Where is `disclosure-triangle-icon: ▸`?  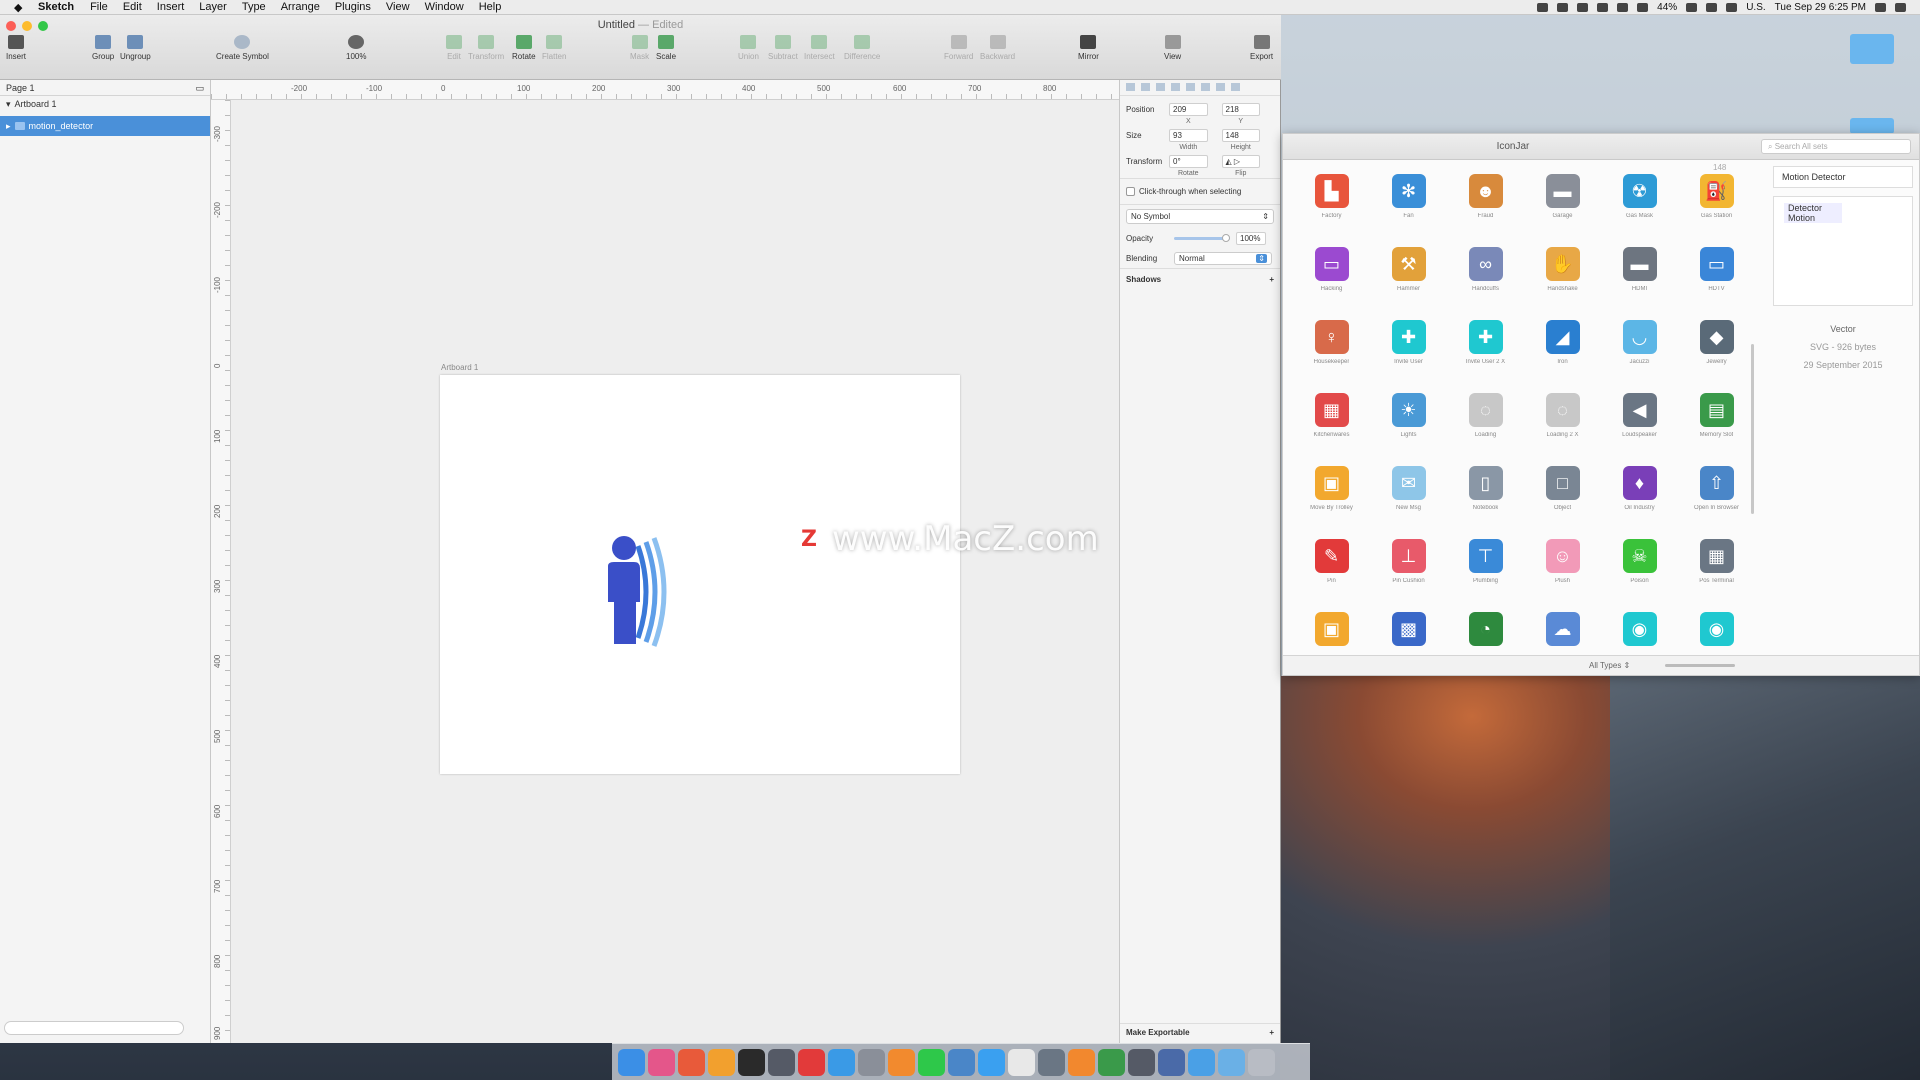
disclosure-triangle-icon: ▸ is located at coordinates (8, 126).